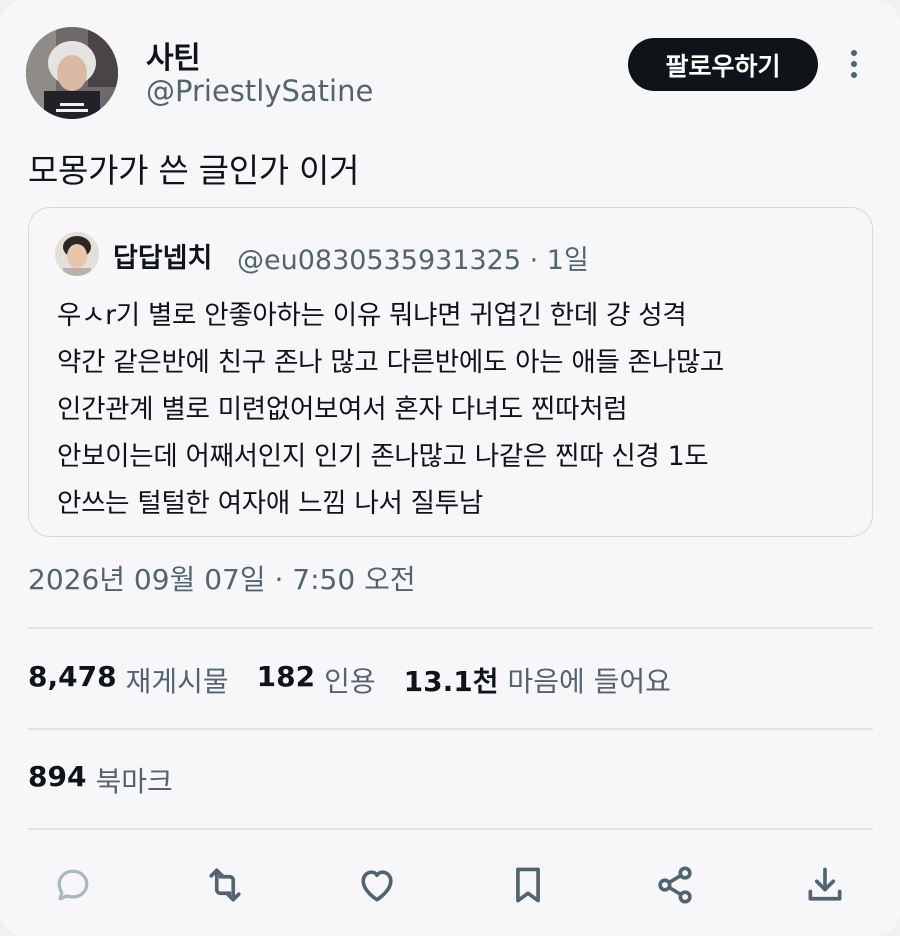 The height and width of the screenshot is (936, 900). What do you see at coordinates (77, 254) in the screenshot?
I see `quoted-author-avatar` at bounding box center [77, 254].